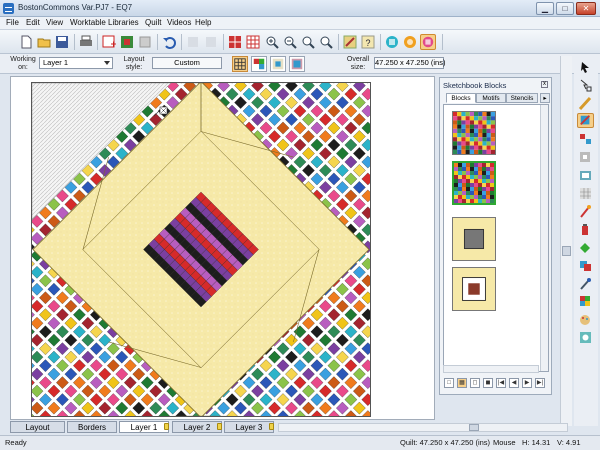  I want to click on block-thumbnail-checker-selected, so click(474, 183).